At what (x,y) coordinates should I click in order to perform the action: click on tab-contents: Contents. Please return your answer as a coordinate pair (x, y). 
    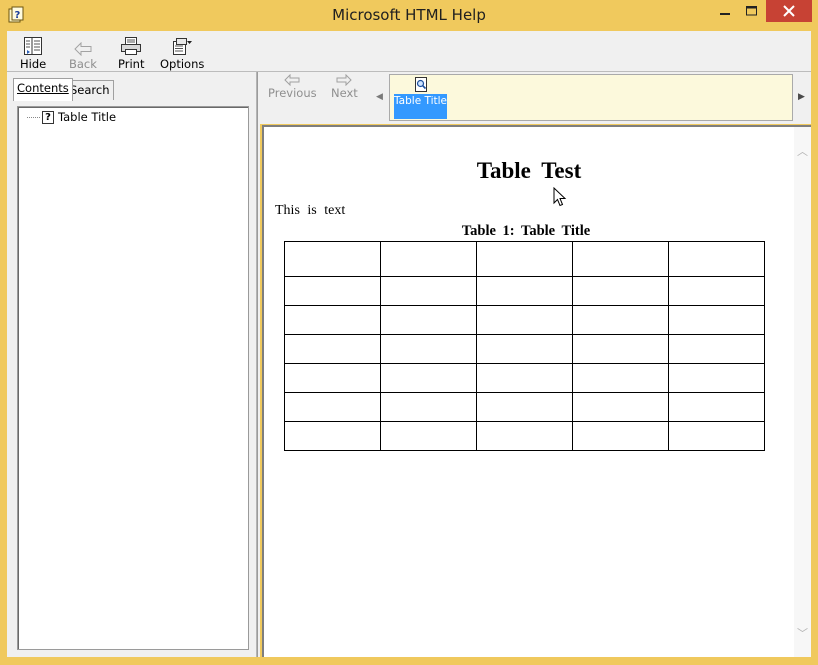
    Looking at the image, I should click on (43, 89).